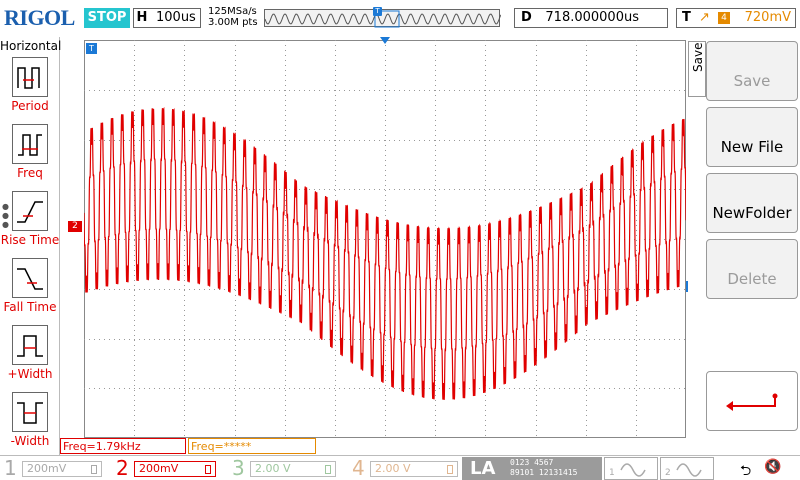  I want to click on memory-overview, so click(382, 18).